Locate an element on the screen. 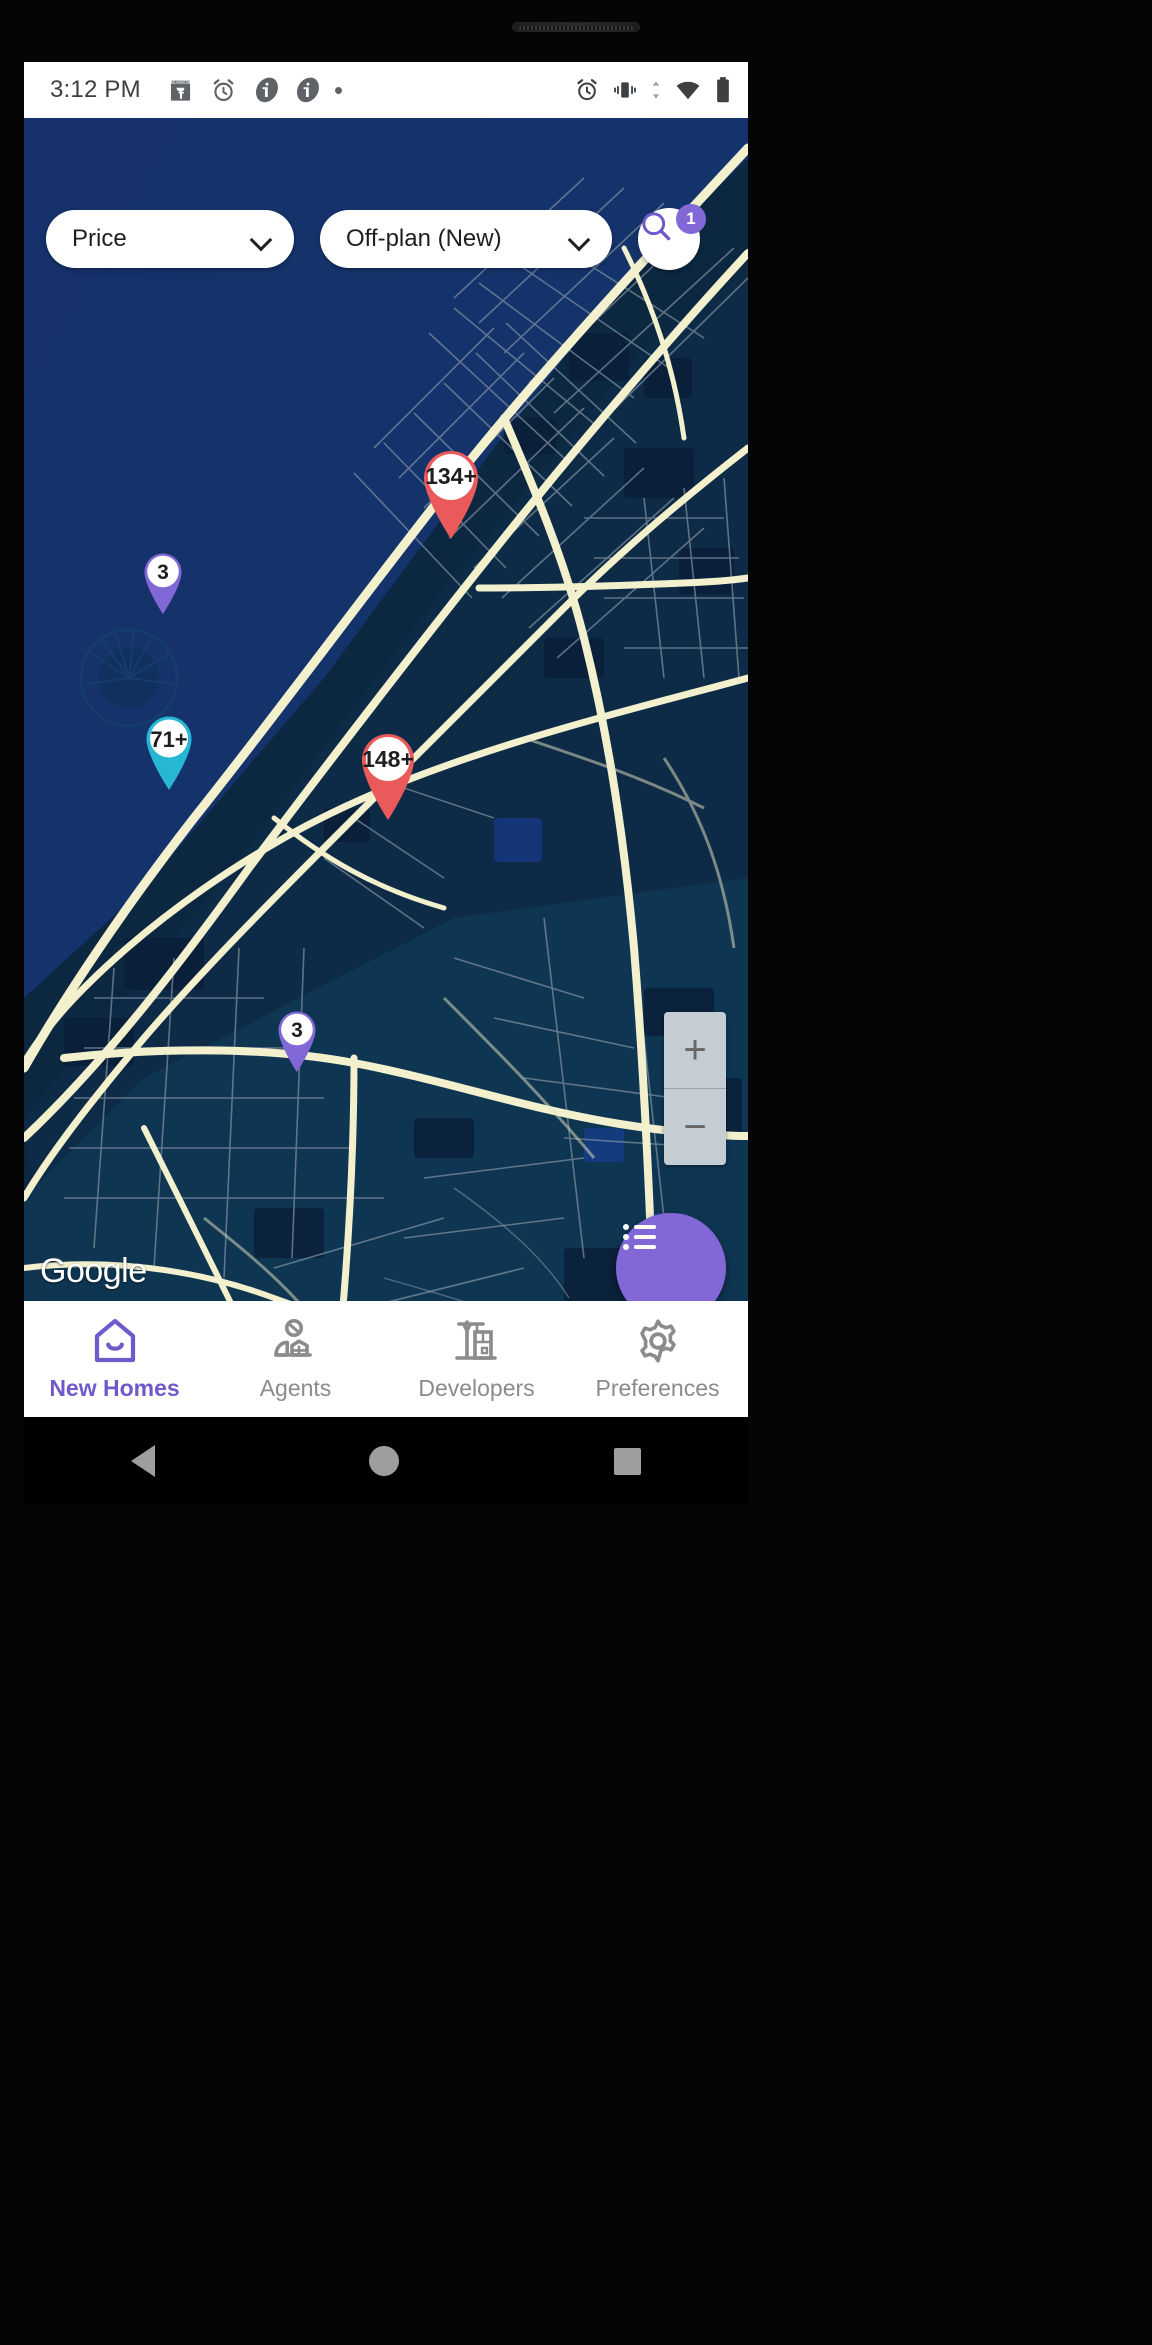  data-arrows-icon is located at coordinates (656, 90).